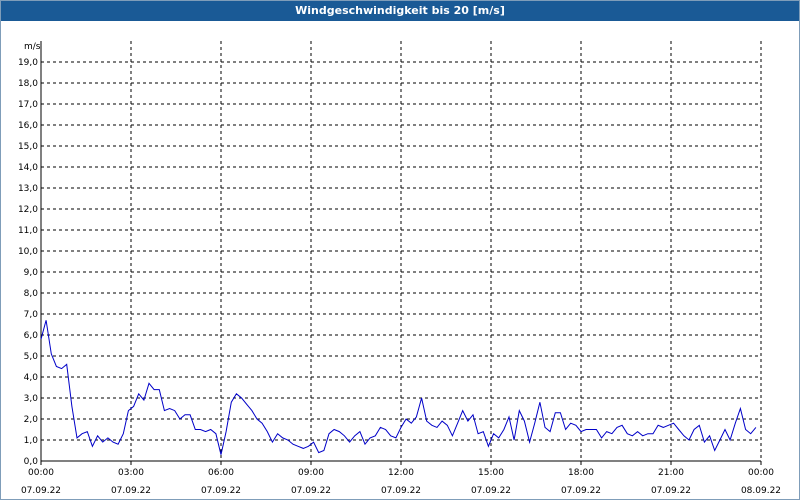  I want to click on y-tick-label: 16,0, so click(28, 126).